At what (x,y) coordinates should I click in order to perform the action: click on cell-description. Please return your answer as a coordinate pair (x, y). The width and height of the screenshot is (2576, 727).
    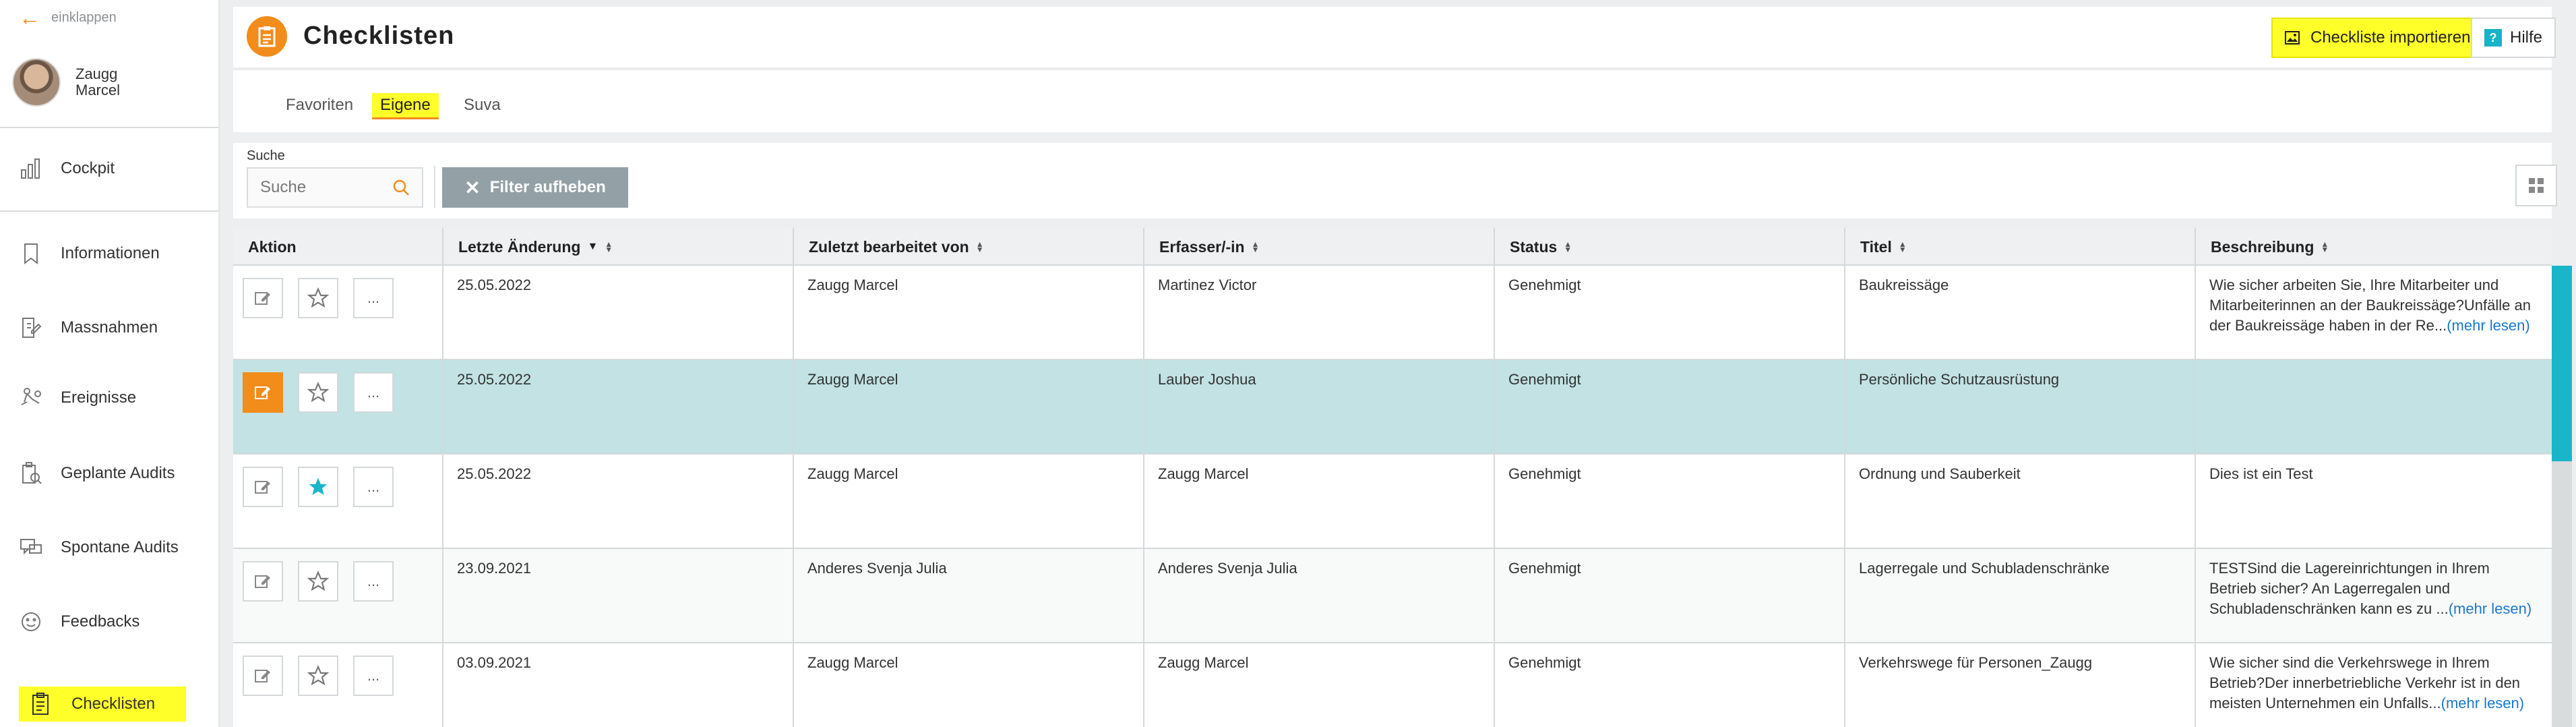
    Looking at the image, I should click on (2373, 407).